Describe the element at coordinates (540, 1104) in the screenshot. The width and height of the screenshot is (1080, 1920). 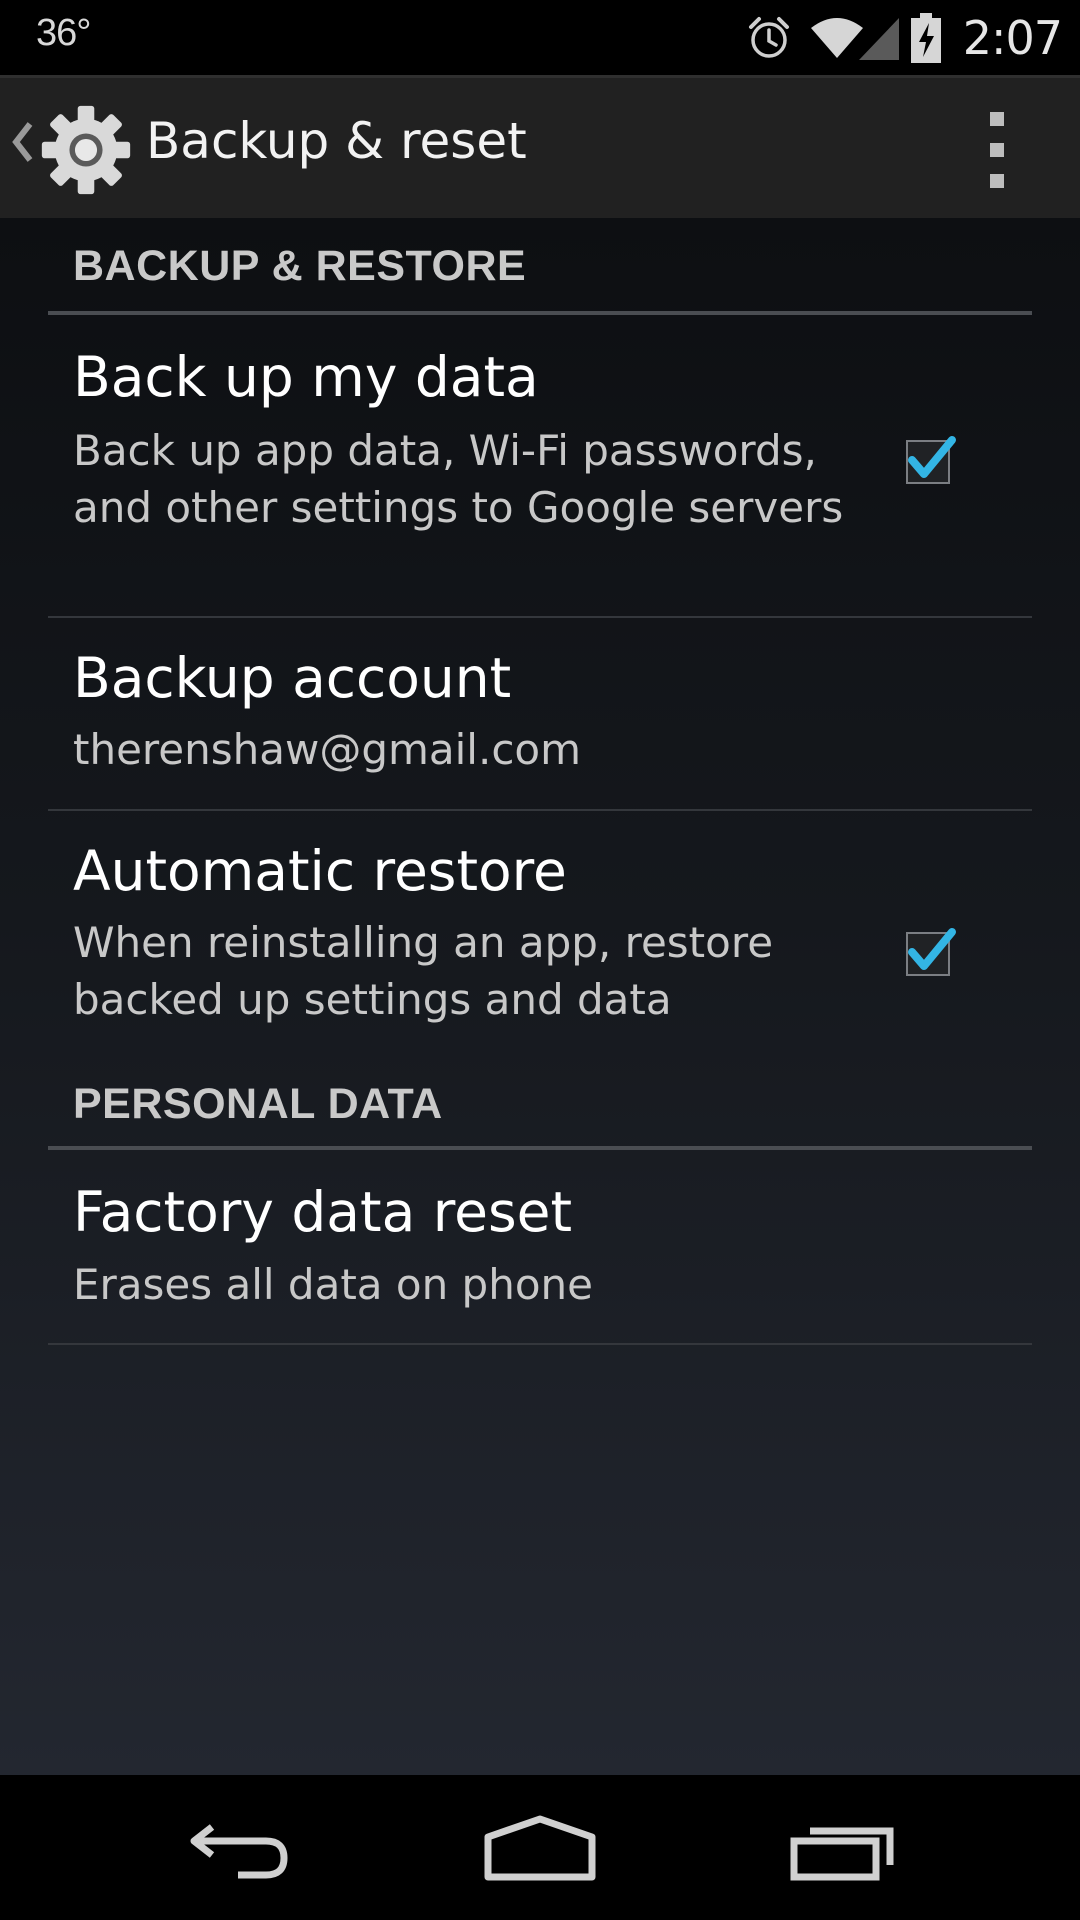
I see `section-header-personal-data: PERSONAL DATA` at that location.